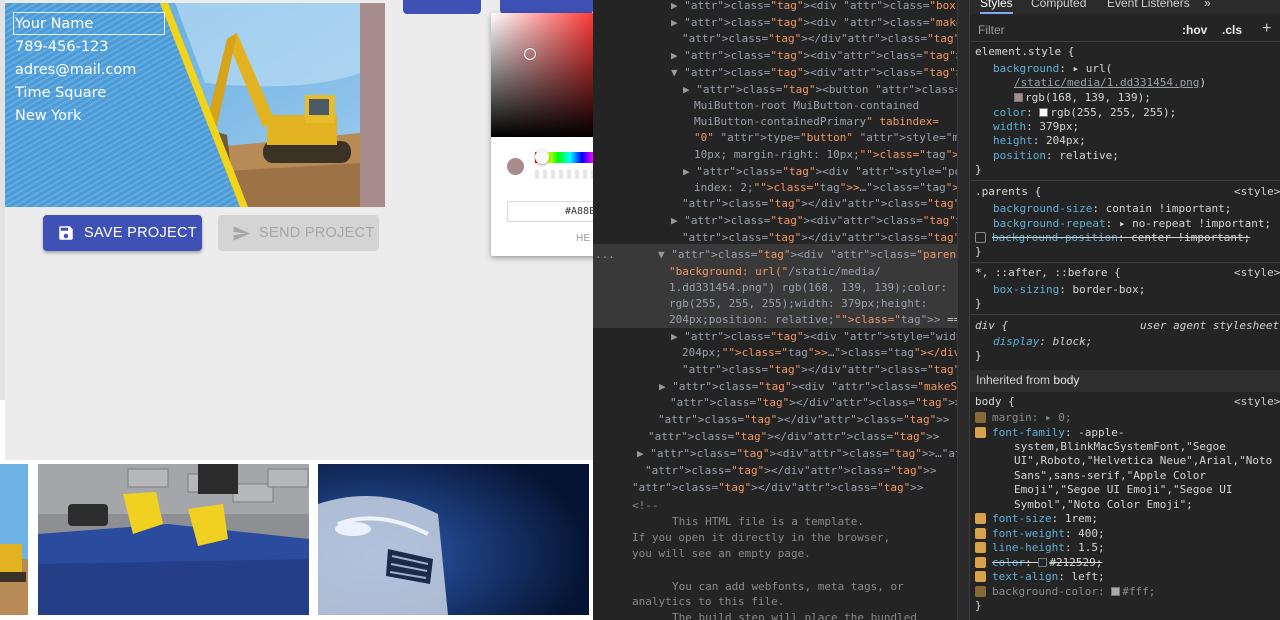 The width and height of the screenshot is (1280, 620). I want to click on card-city: New York, so click(48, 116).